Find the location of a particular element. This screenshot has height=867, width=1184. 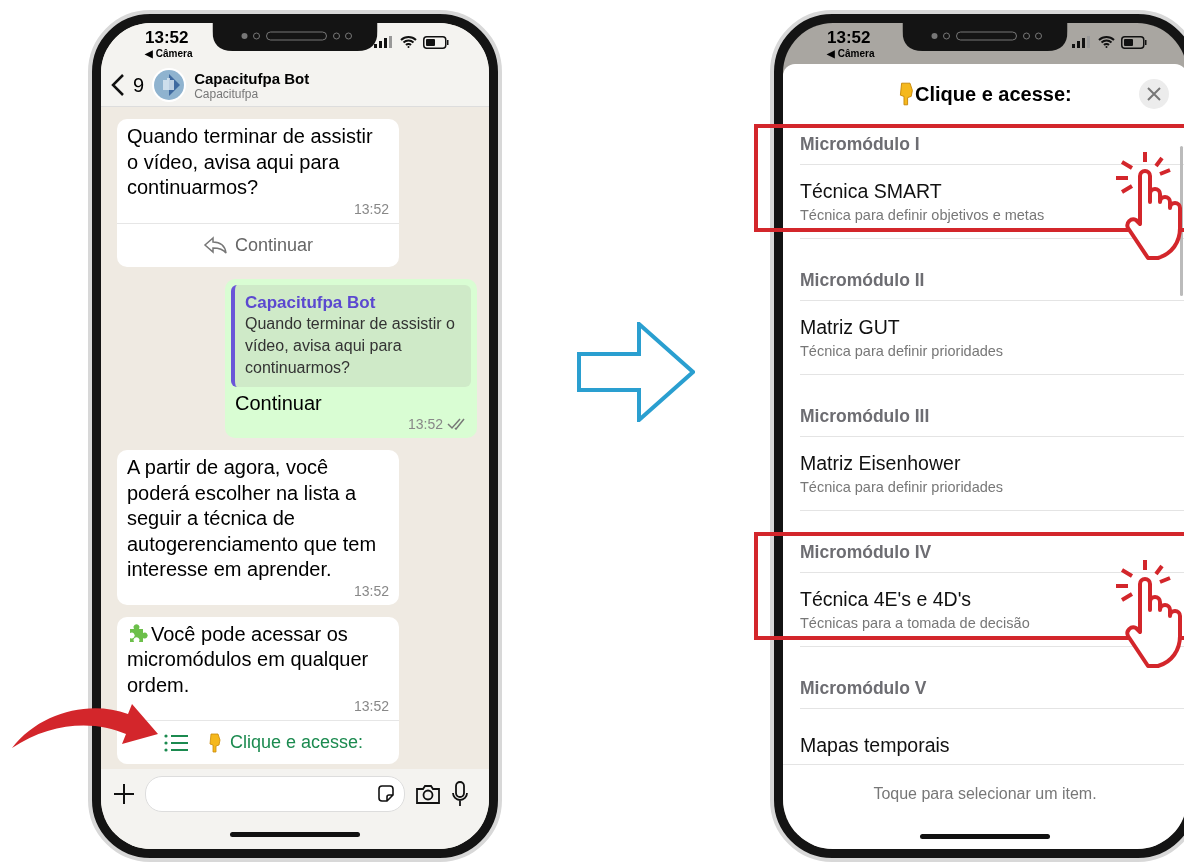

plus-icon is located at coordinates (124, 794).